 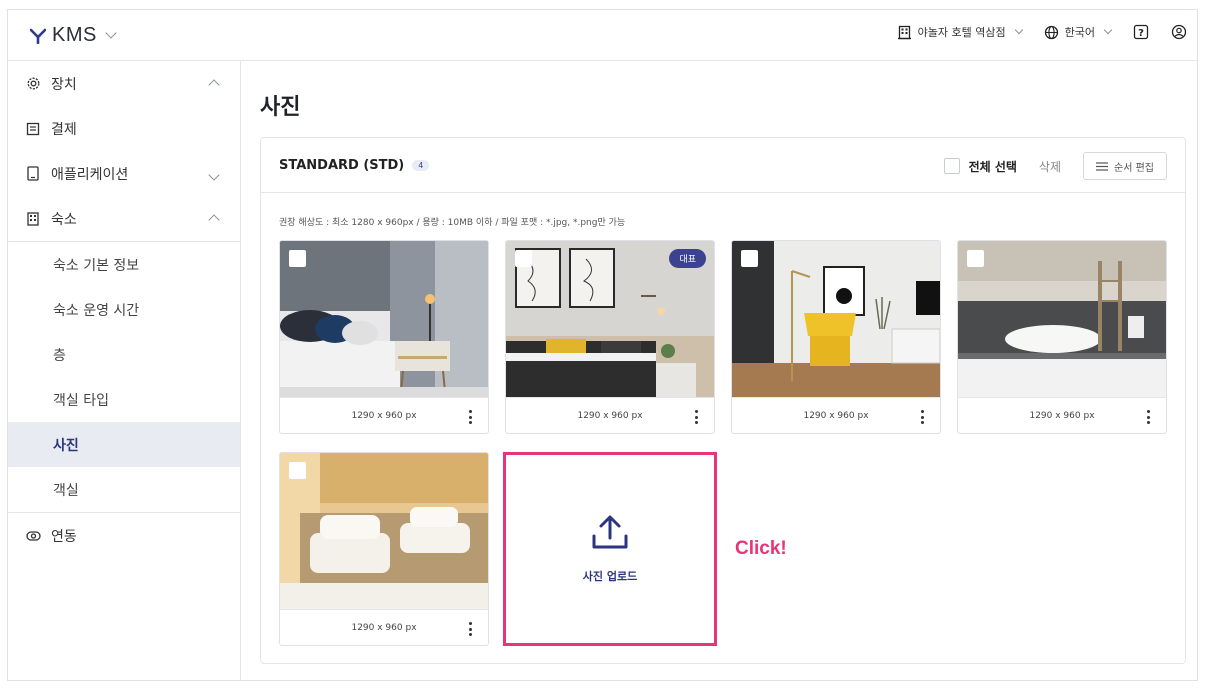 What do you see at coordinates (1031, 32) in the screenshot?
I see `top-bar-actions: 야놀자 호텔 역삼점 한국어 ?` at bounding box center [1031, 32].